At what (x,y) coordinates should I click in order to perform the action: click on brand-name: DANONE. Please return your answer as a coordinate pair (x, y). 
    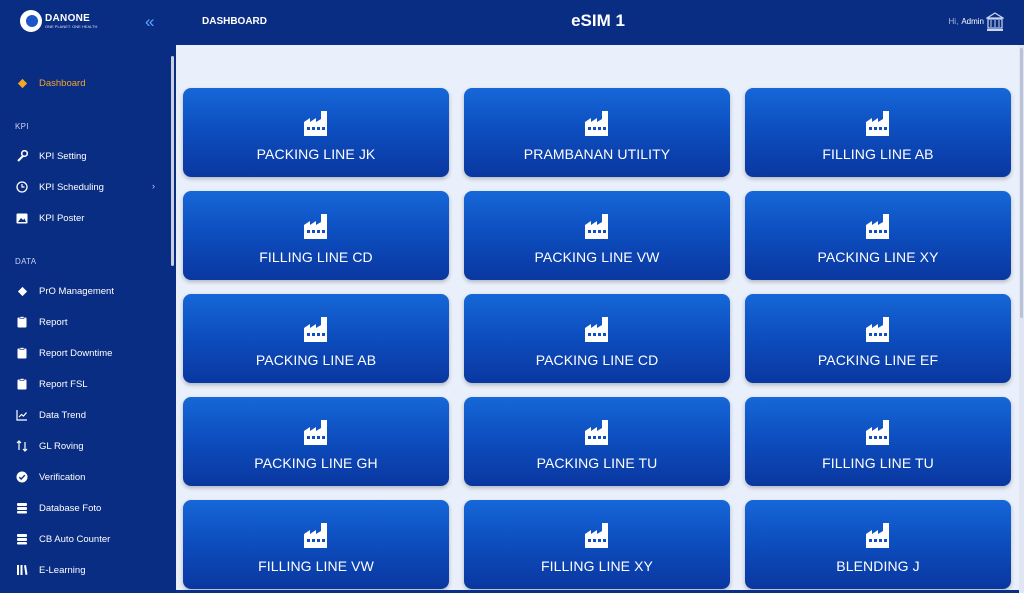
    Looking at the image, I should click on (68, 18).